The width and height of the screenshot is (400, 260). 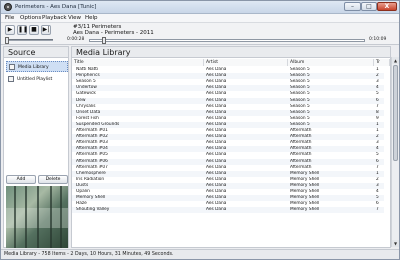 What do you see at coordinates (53, 179) in the screenshot?
I see `delete-source-button: Delete` at bounding box center [53, 179].